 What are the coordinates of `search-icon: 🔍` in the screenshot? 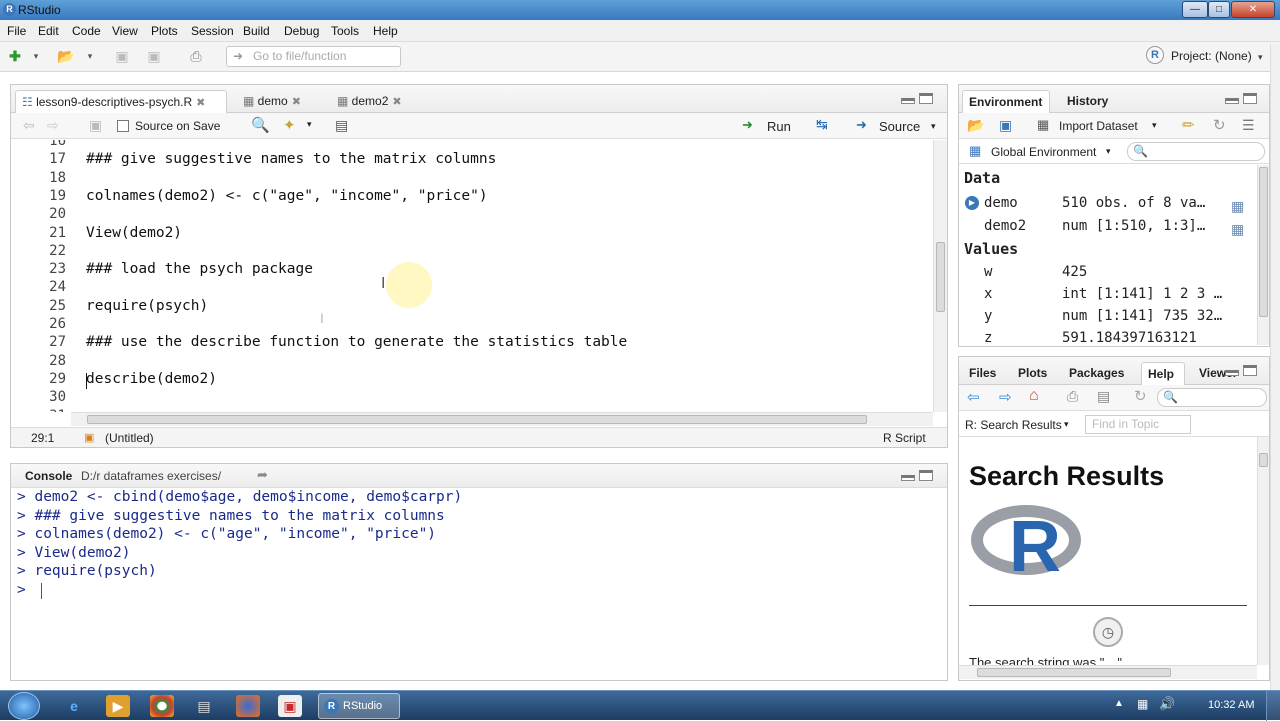 It's located at (260, 125).